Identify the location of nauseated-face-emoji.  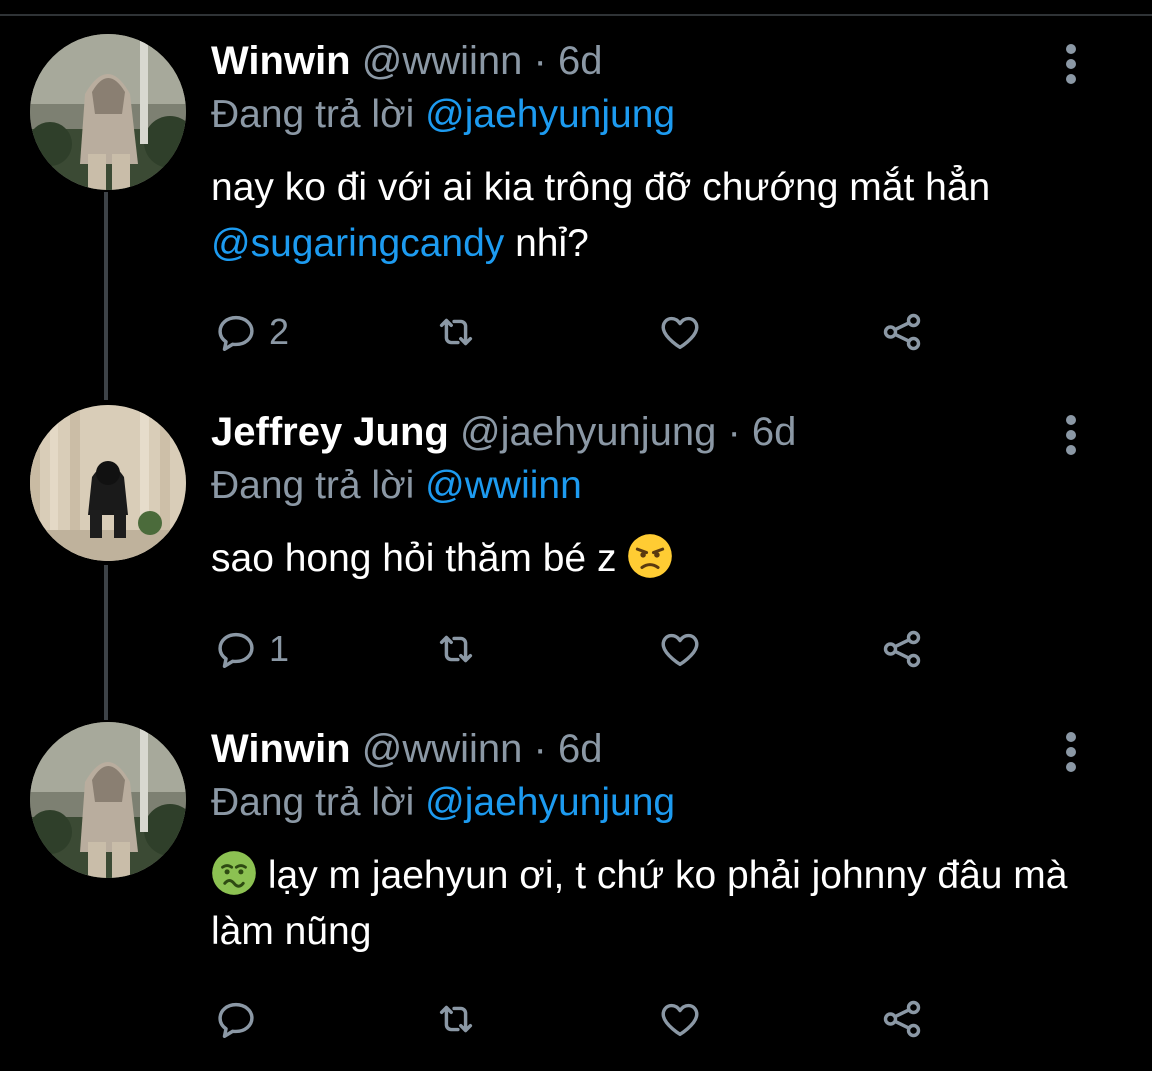
(234, 873).